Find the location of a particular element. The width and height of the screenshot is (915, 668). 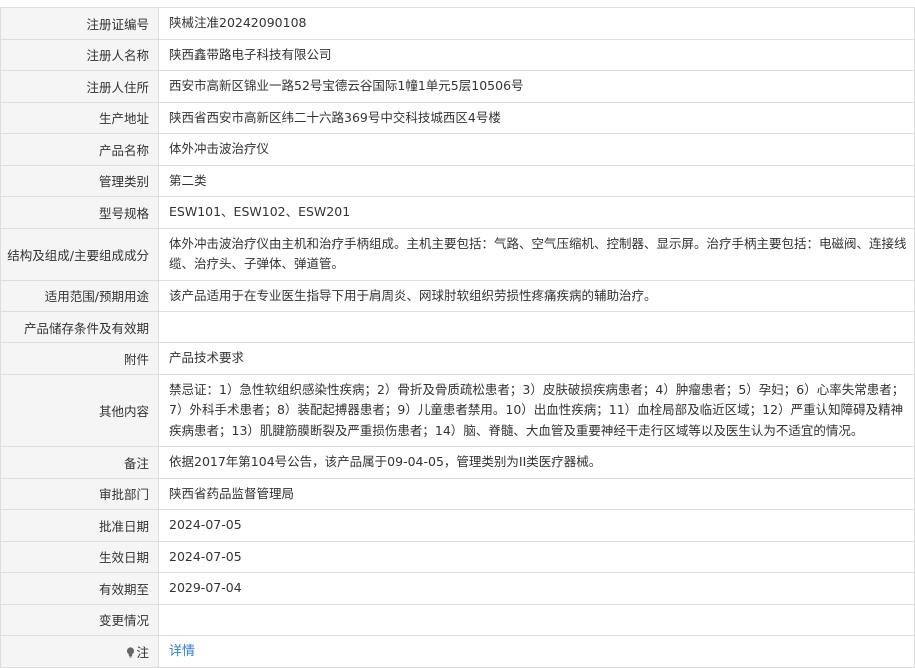

registration-number-value: 陕械注准20242090108 is located at coordinates (536, 23).